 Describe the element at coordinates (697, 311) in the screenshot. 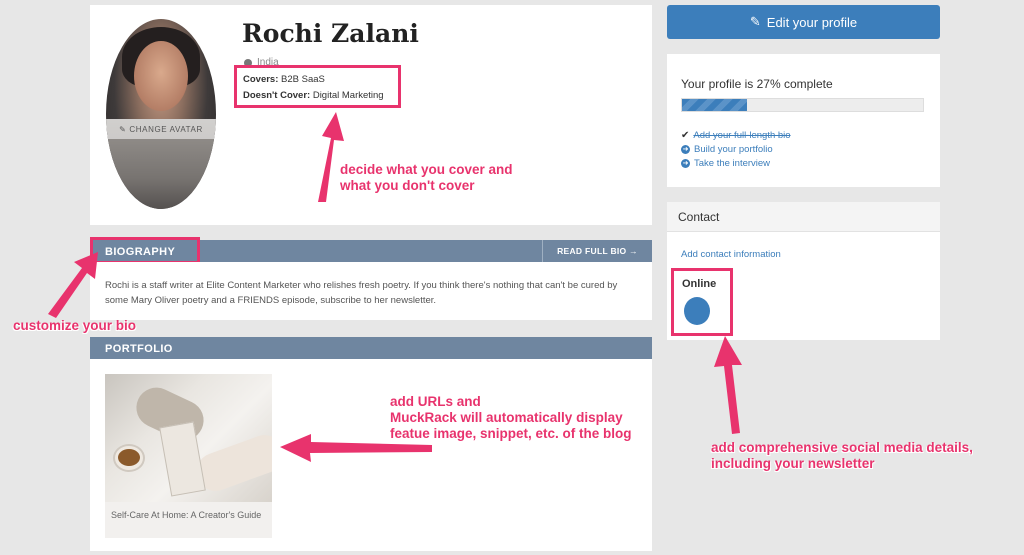

I see `social-link-icon` at that location.